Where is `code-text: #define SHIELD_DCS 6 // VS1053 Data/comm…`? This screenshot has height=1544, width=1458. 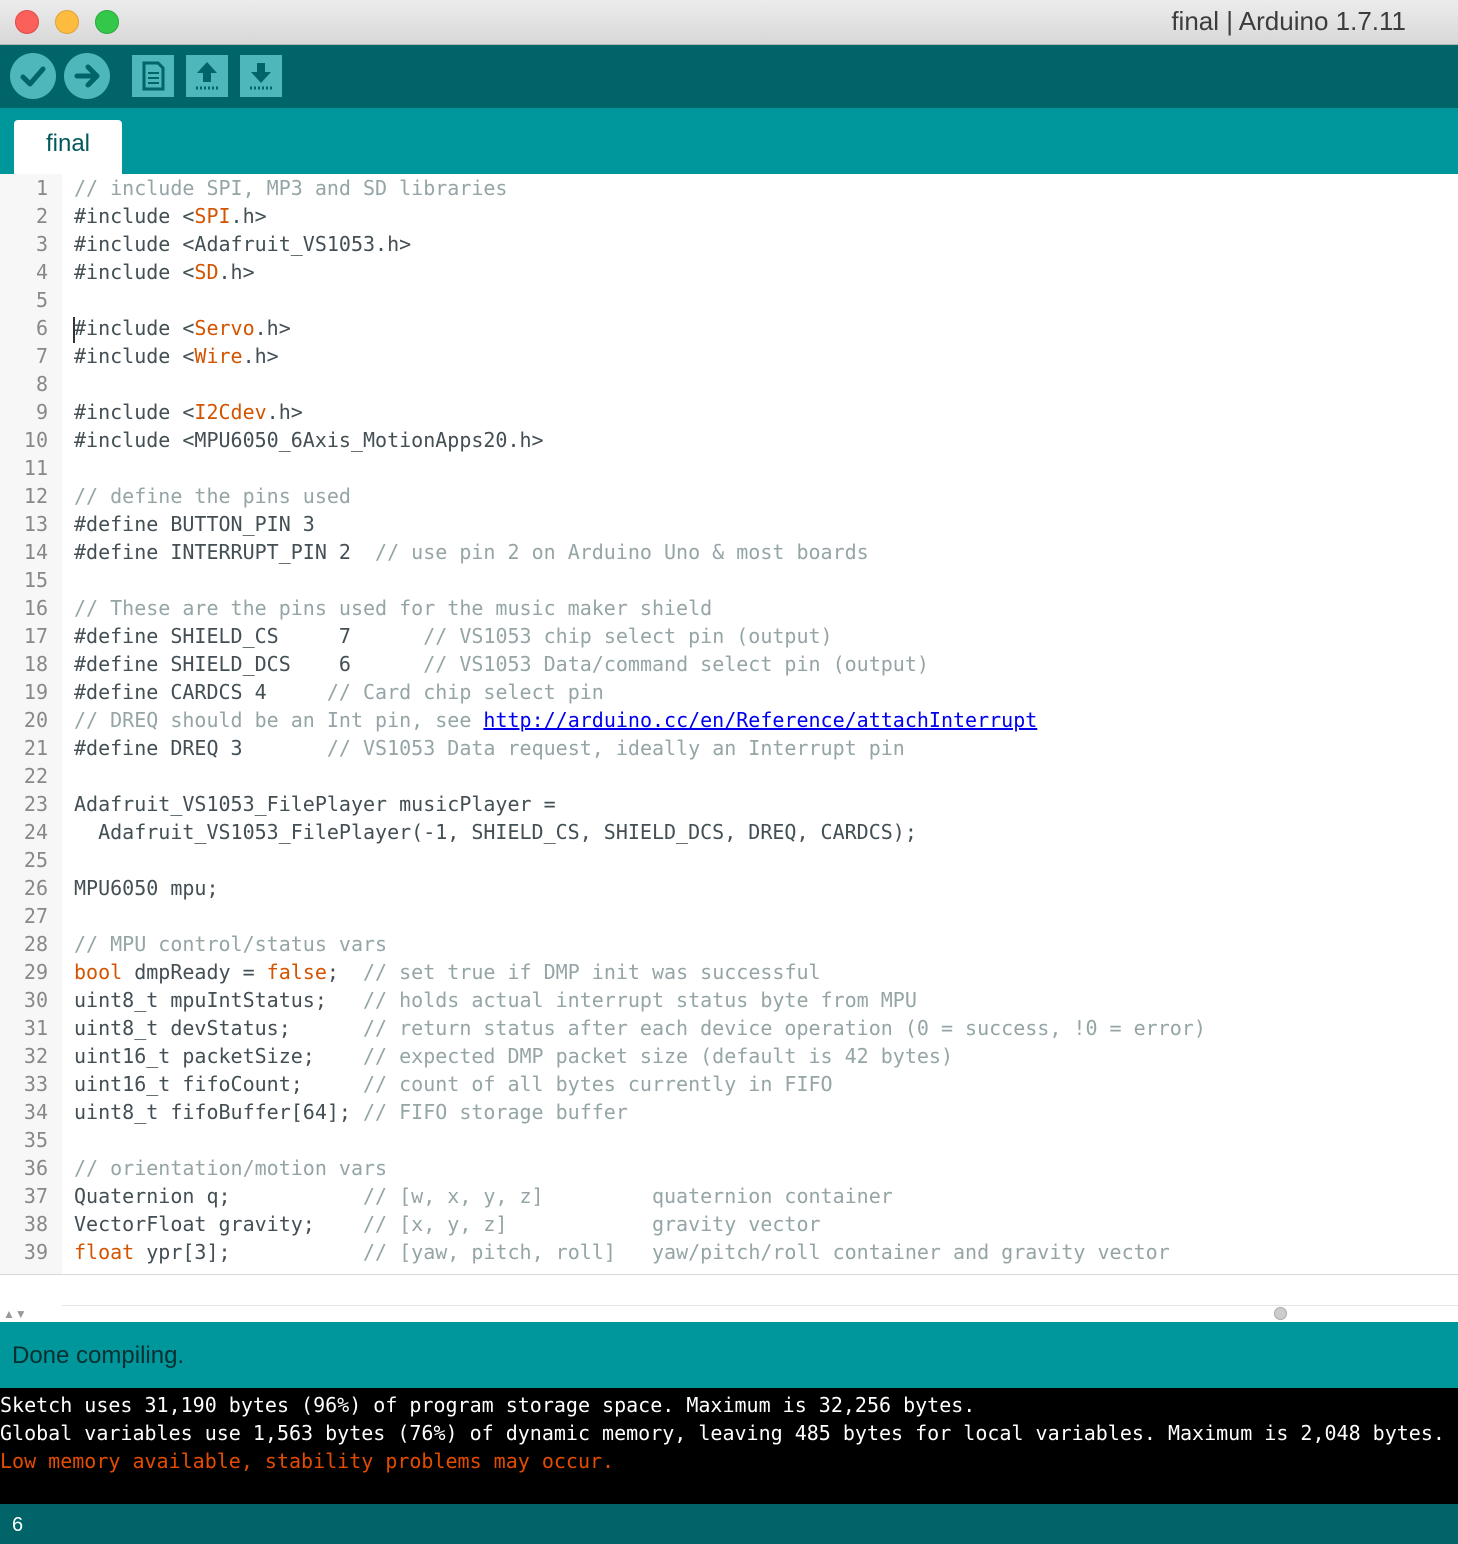 code-text: #define SHIELD_DCS 6 // VS1053 Data/comm… is located at coordinates (501, 664).